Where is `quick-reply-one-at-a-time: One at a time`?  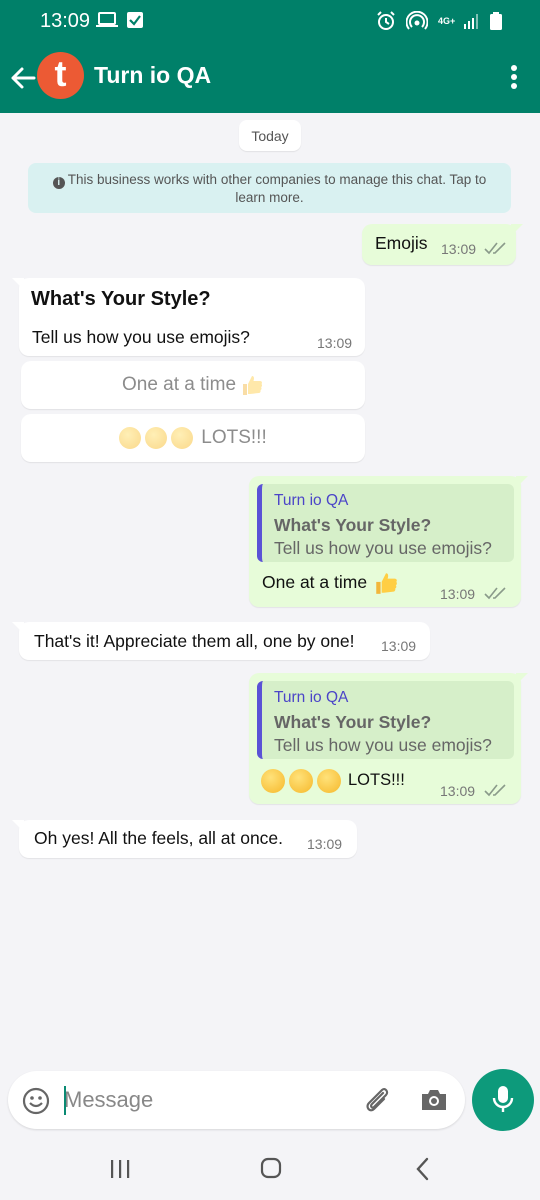
quick-reply-one-at-a-time: One at a time is located at coordinates (193, 385).